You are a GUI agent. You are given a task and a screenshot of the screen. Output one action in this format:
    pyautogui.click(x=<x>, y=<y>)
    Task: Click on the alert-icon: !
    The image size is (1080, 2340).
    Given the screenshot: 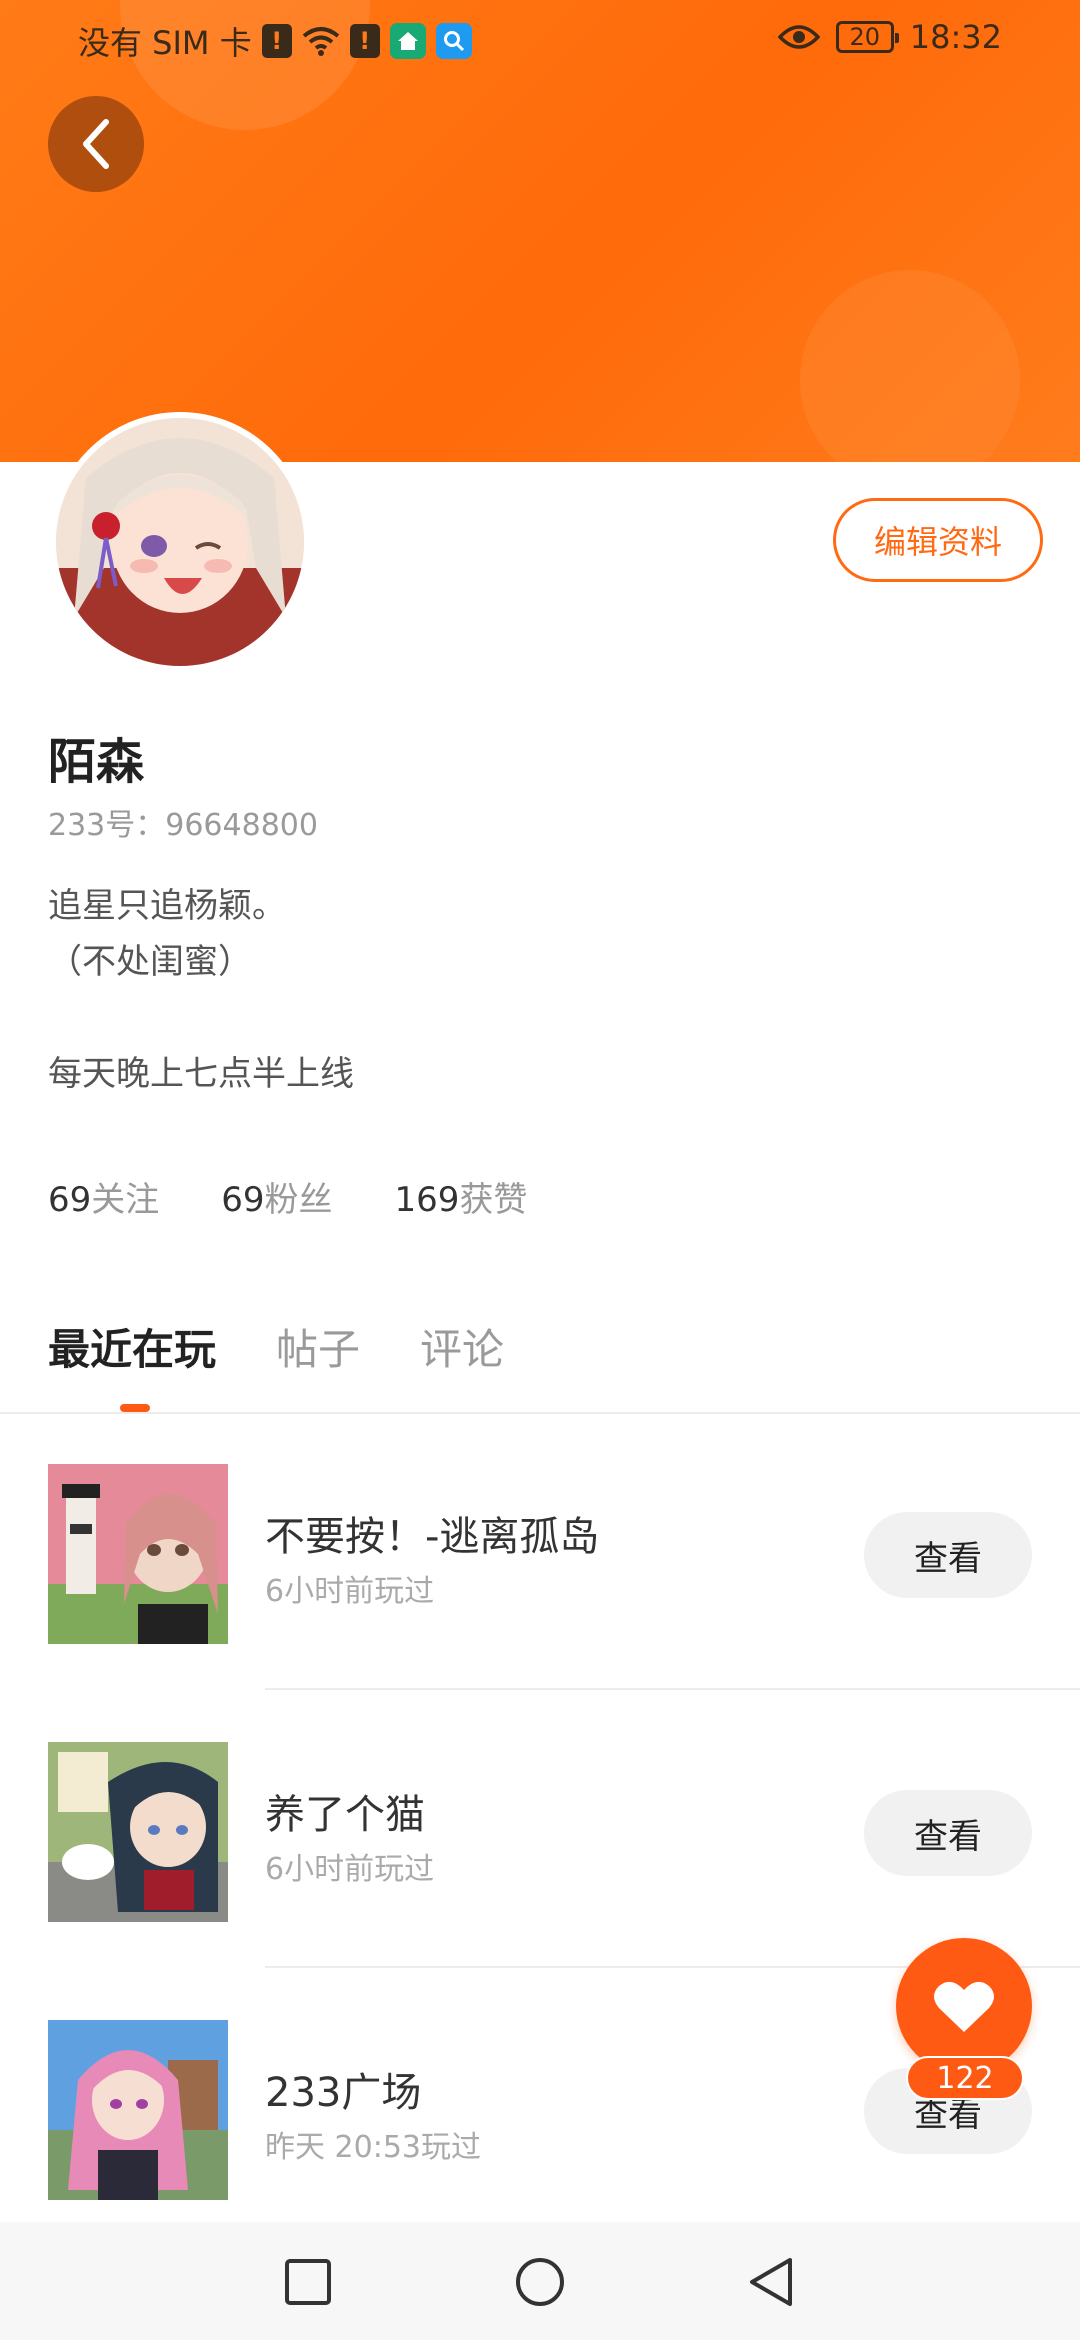 What is the action you would take?
    pyautogui.click(x=276, y=41)
    